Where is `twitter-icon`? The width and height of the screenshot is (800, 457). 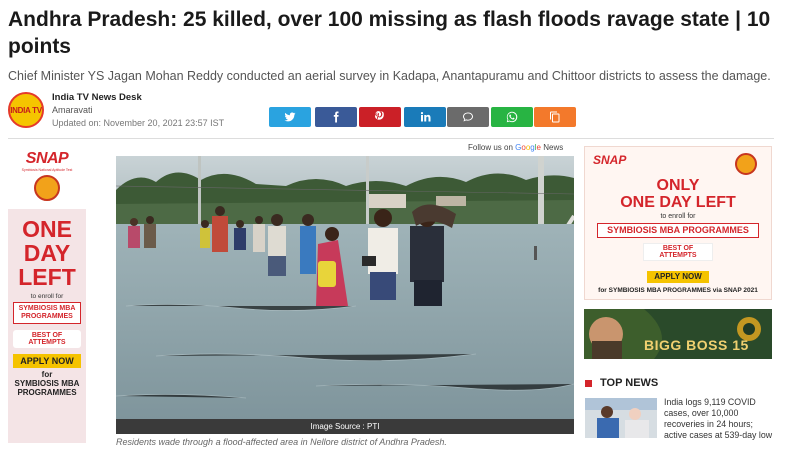 twitter-icon is located at coordinates (290, 117).